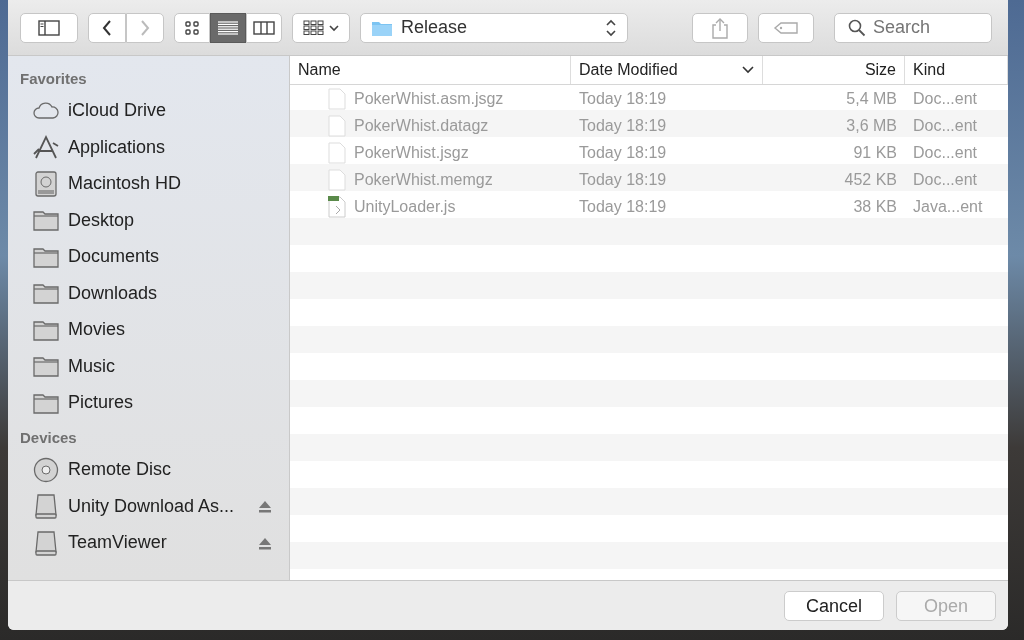 The height and width of the screenshot is (640, 1024). I want to click on sidebar-item: Downloads, so click(146, 293).